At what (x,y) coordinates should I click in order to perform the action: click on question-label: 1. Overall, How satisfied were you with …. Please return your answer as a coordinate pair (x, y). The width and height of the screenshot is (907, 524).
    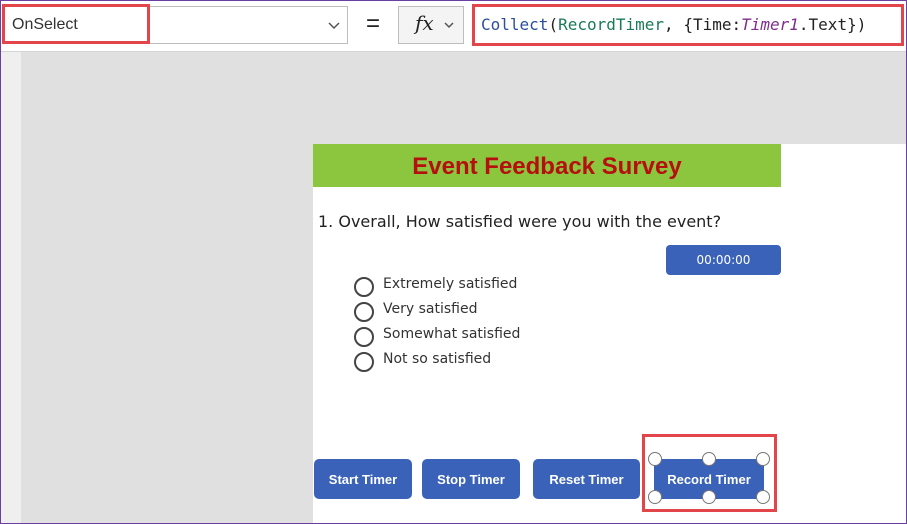
    Looking at the image, I should click on (519, 221).